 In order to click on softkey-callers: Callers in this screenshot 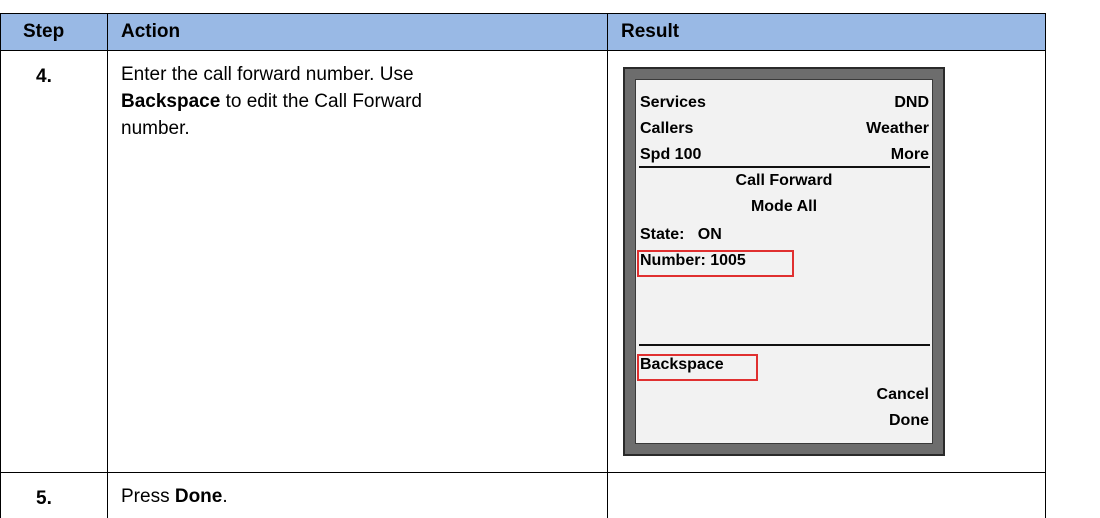, I will do `click(667, 128)`.